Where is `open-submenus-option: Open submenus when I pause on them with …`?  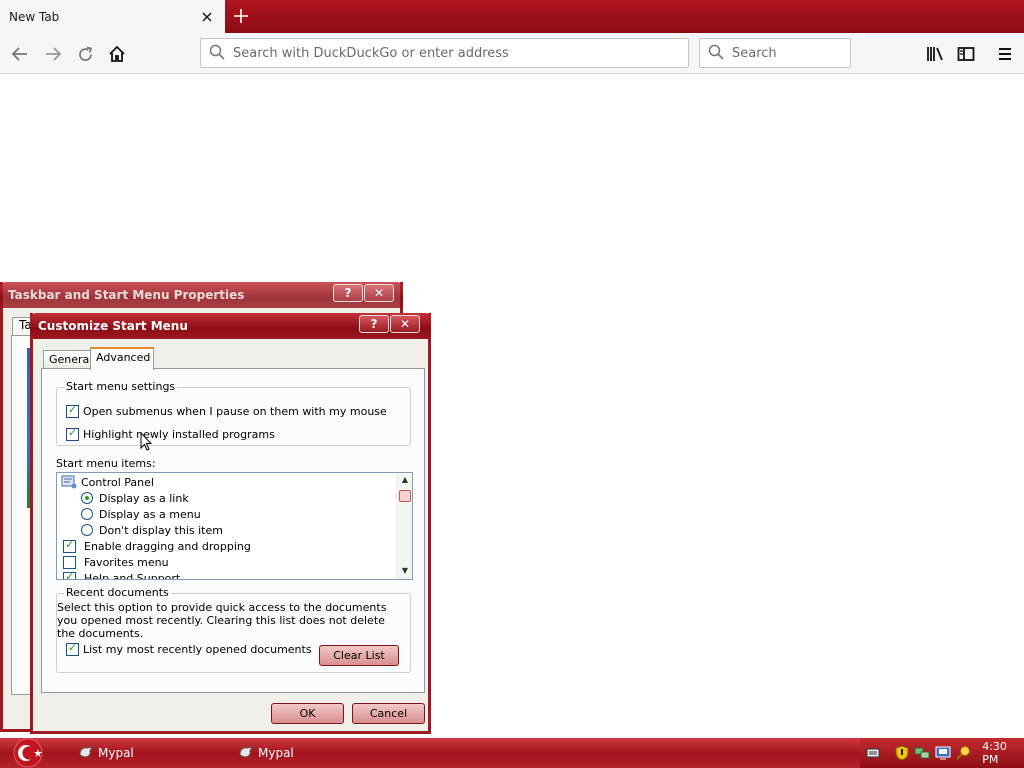
open-submenus-option: Open submenus when I pause on them with … is located at coordinates (226, 410).